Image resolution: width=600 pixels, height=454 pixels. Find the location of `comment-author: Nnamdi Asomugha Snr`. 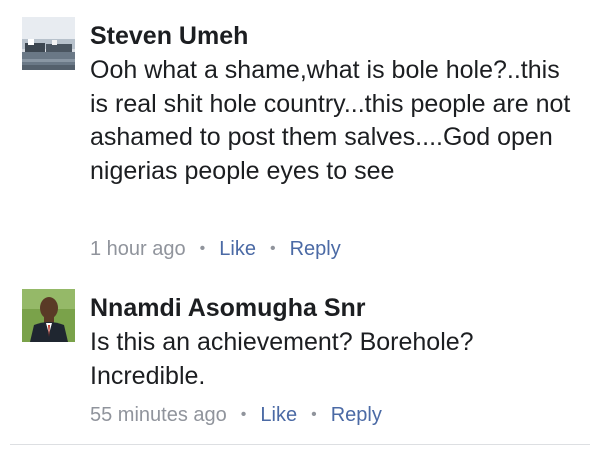

comment-author: Nnamdi Asomugha Snr is located at coordinates (340, 308).